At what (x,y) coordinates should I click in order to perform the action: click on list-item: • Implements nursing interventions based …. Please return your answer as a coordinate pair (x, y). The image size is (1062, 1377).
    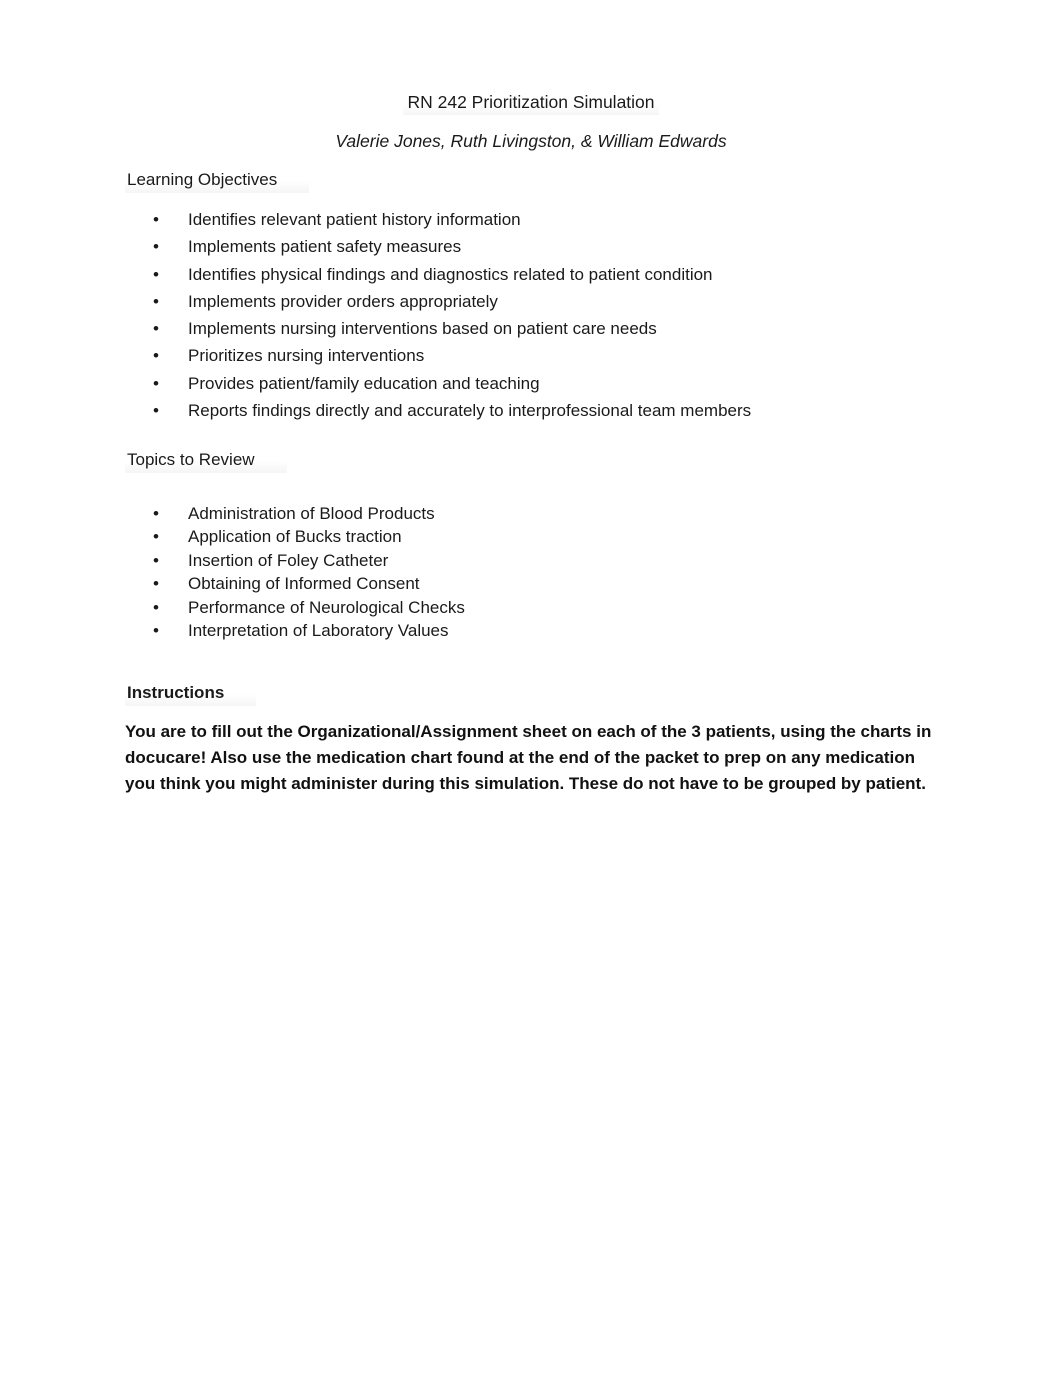
    Looking at the image, I should click on (565, 328).